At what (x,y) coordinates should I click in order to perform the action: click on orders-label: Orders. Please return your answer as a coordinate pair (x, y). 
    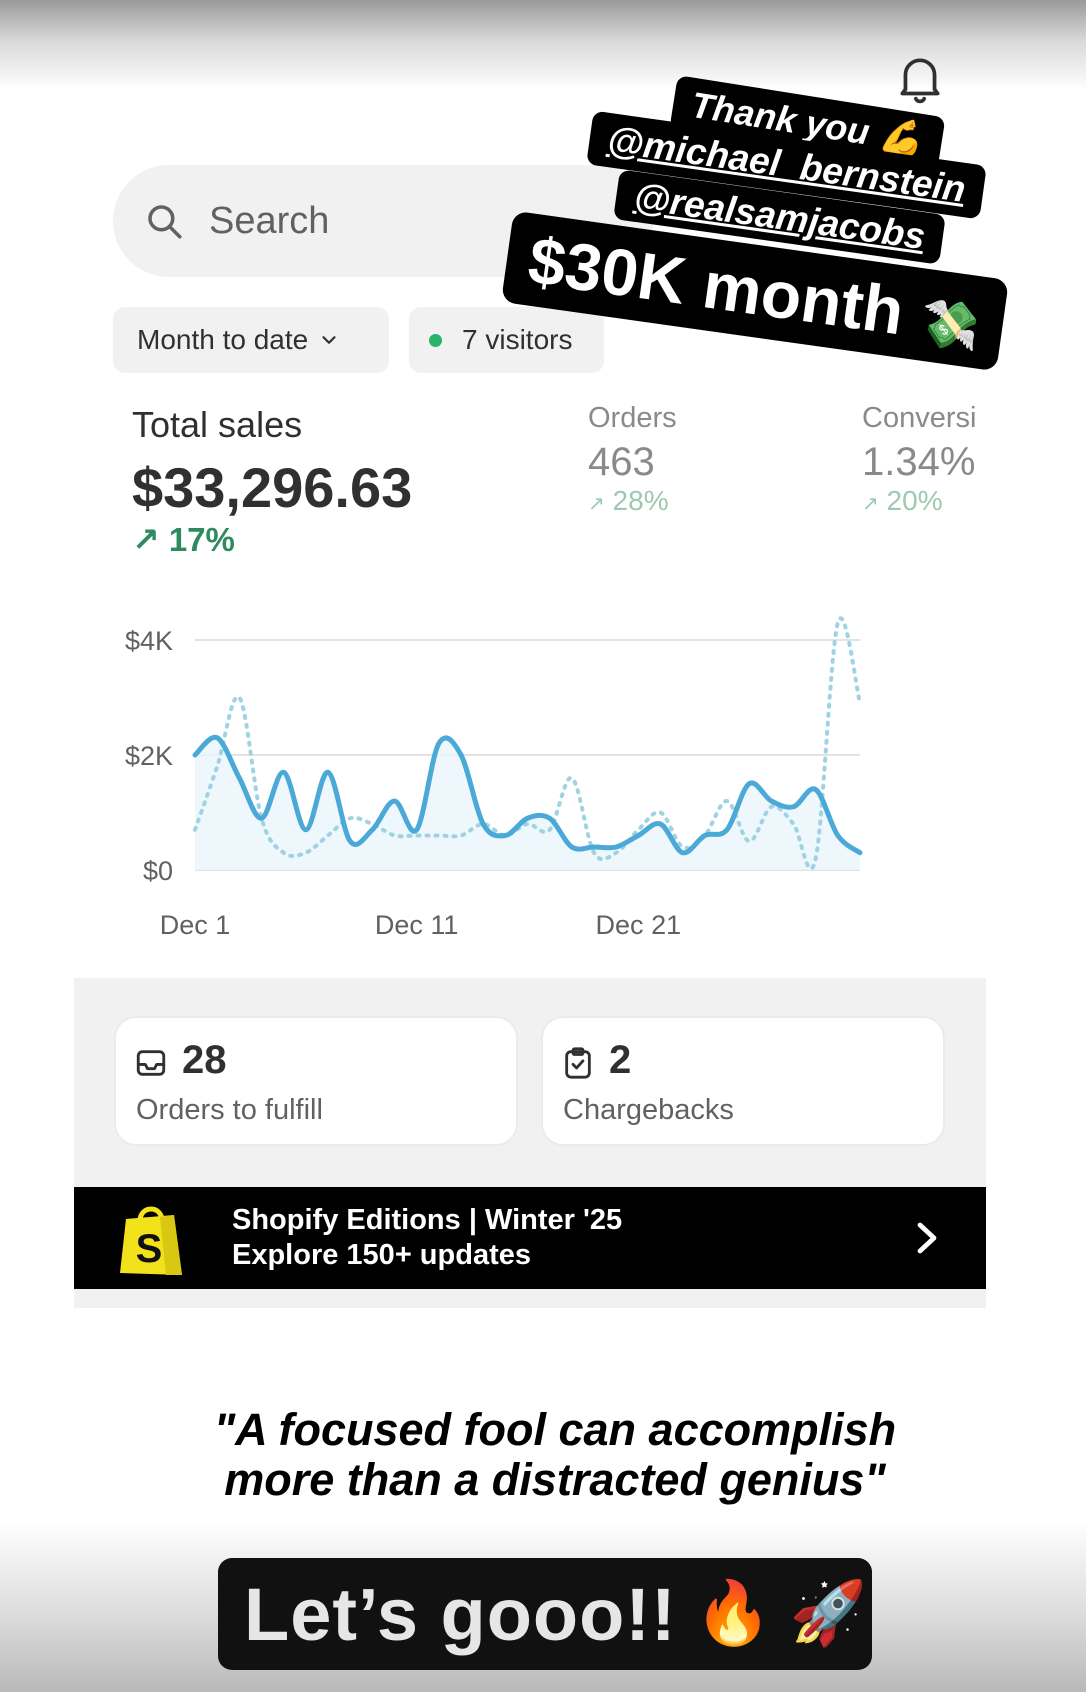
    Looking at the image, I should click on (632, 418).